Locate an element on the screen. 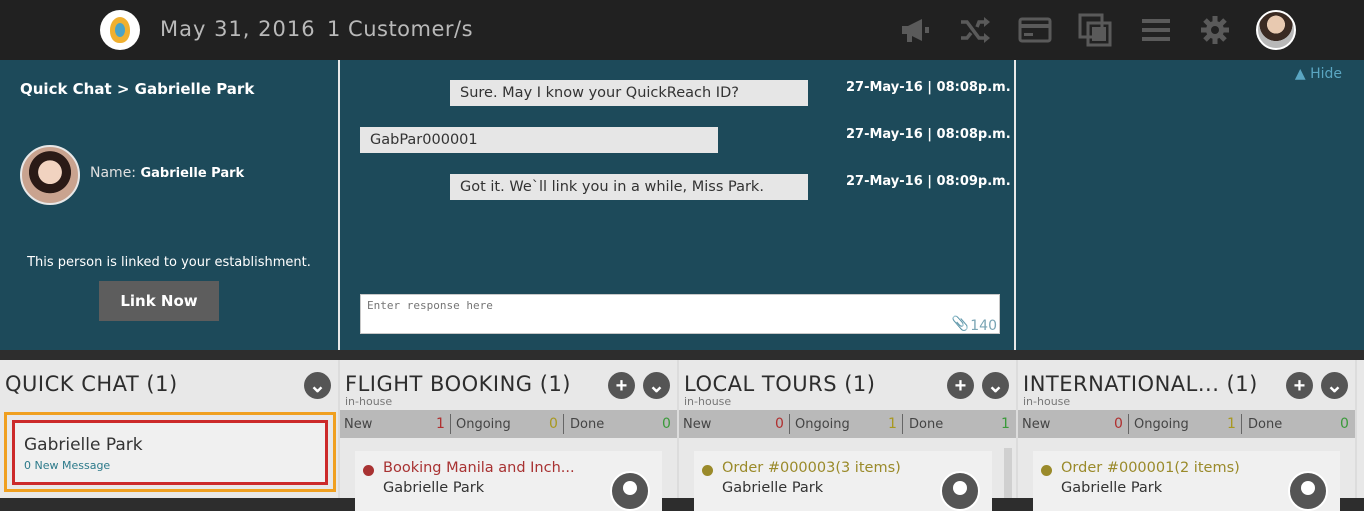 The image size is (1364, 511). done-count: 1 is located at coordinates (1005, 424).